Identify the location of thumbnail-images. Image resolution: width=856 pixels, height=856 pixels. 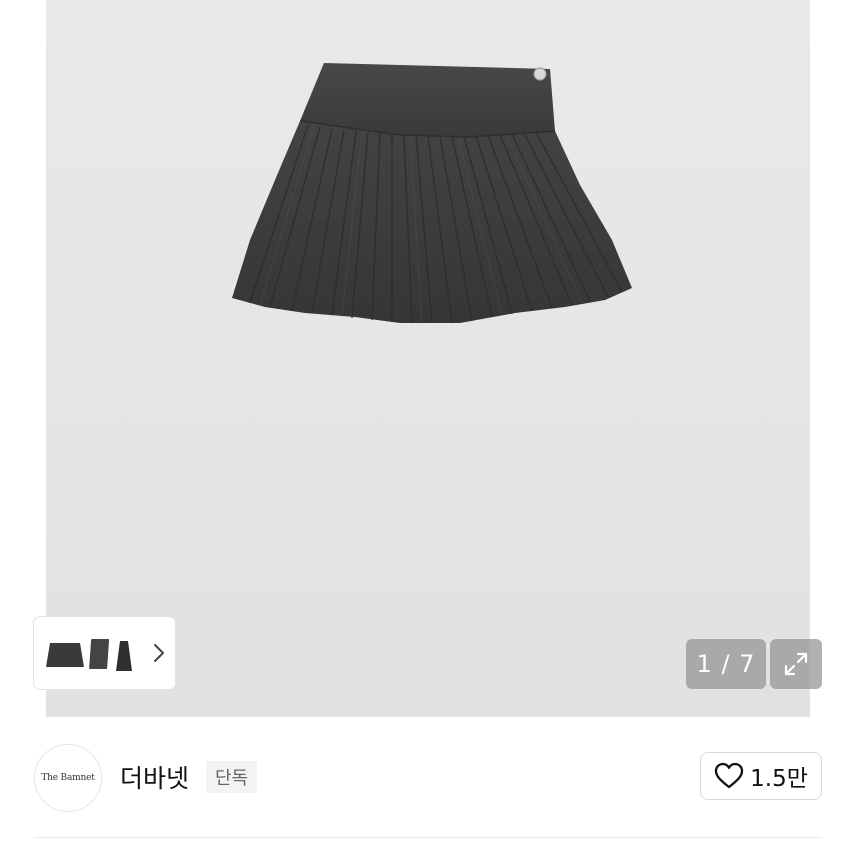
(93, 653).